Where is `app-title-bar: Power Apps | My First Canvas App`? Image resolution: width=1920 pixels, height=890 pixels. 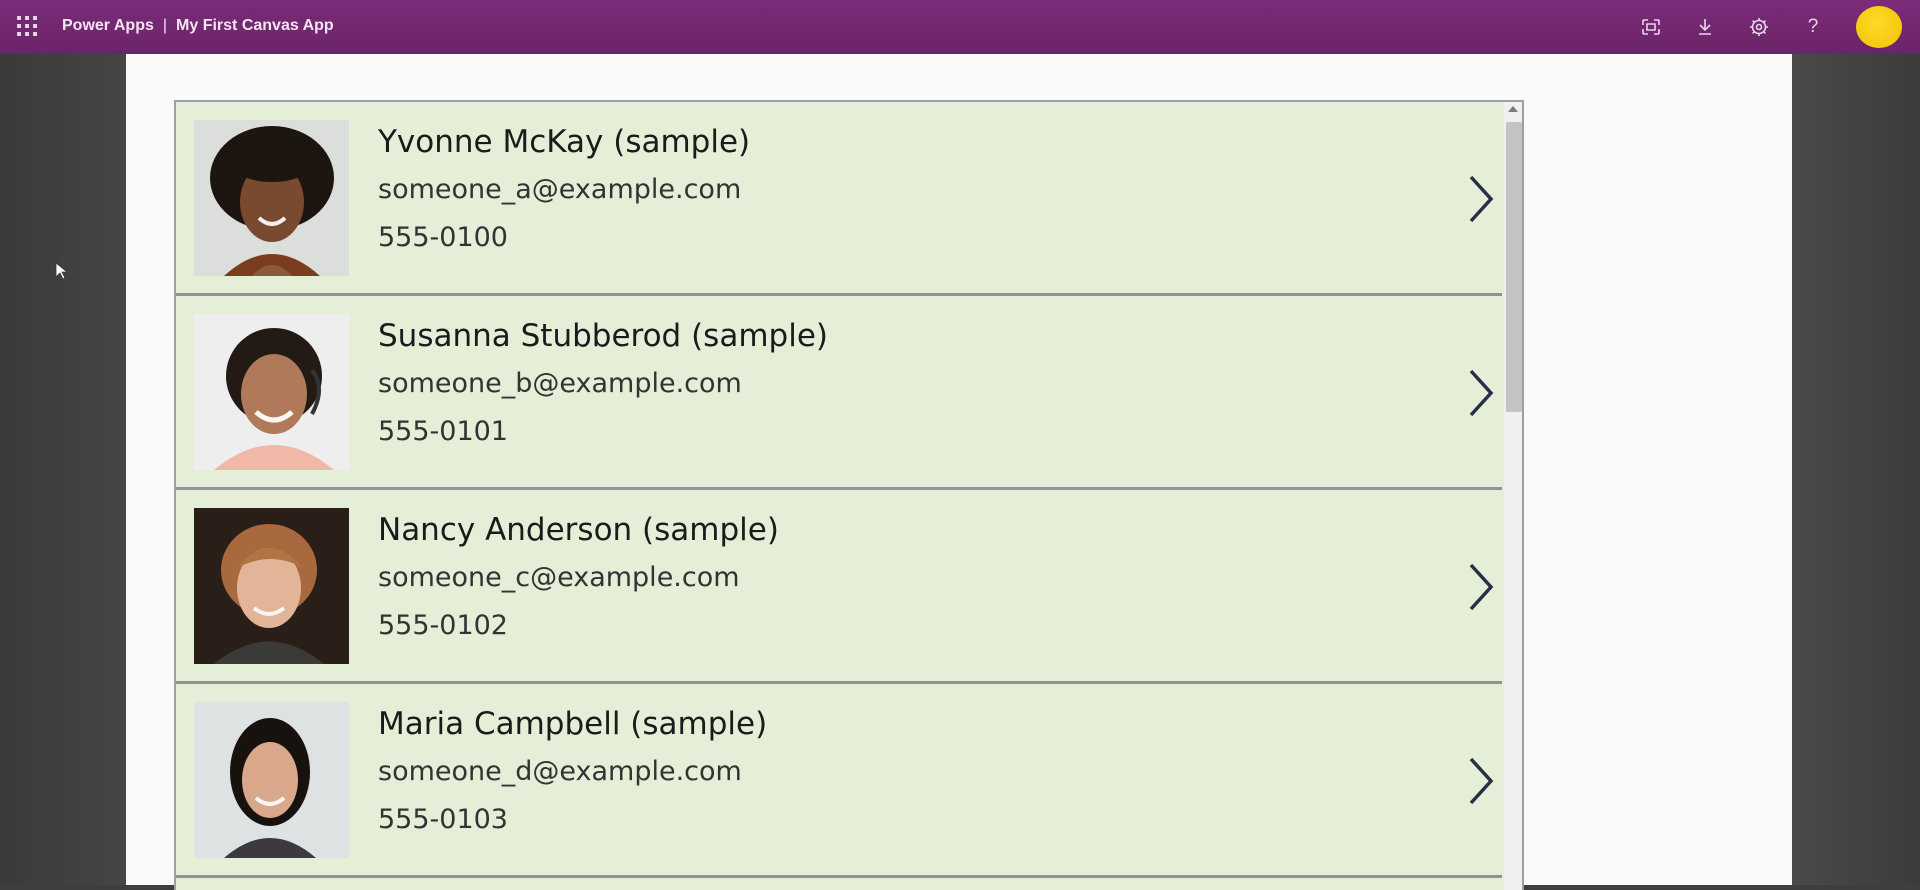 app-title-bar: Power Apps | My First Canvas App is located at coordinates (198, 26).